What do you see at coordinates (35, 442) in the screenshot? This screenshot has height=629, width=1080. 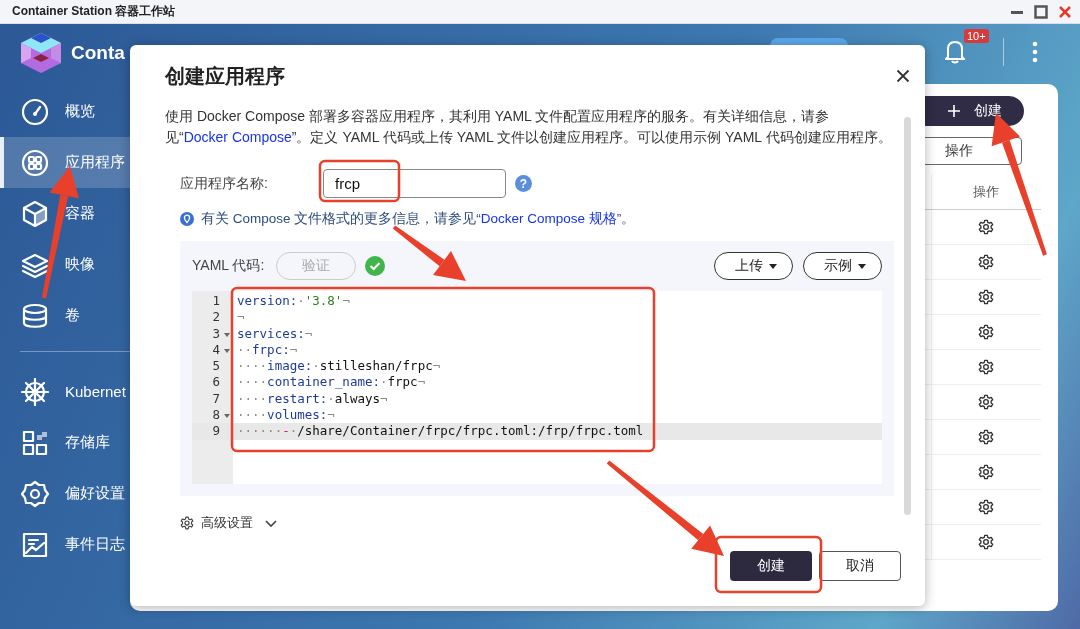 I see `blocks-icon` at bounding box center [35, 442].